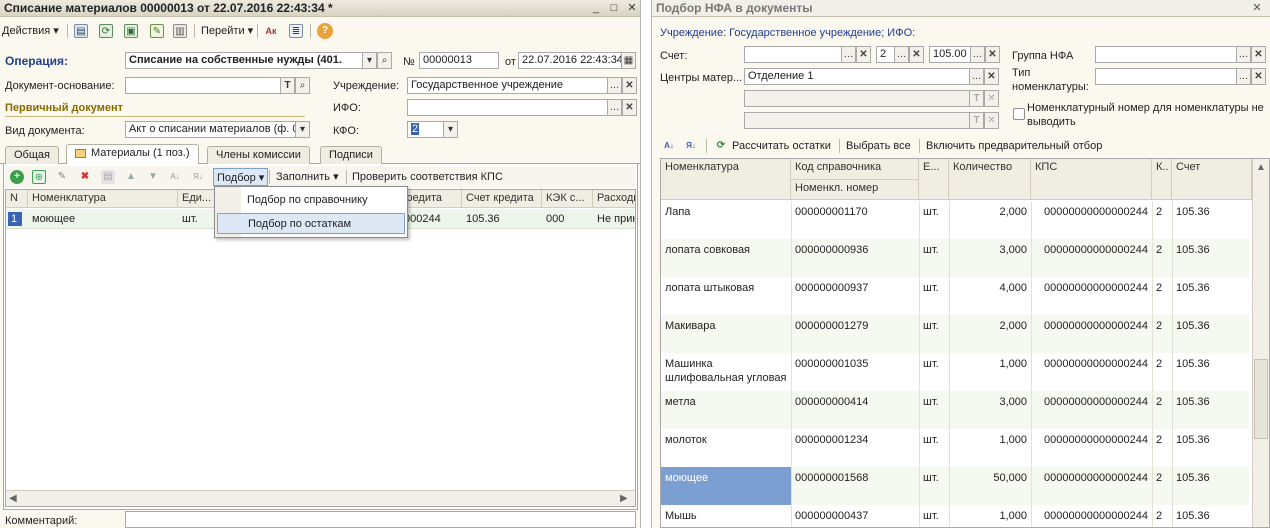  I want to click on recalc-button: Рассчитать остатки, so click(781, 146).